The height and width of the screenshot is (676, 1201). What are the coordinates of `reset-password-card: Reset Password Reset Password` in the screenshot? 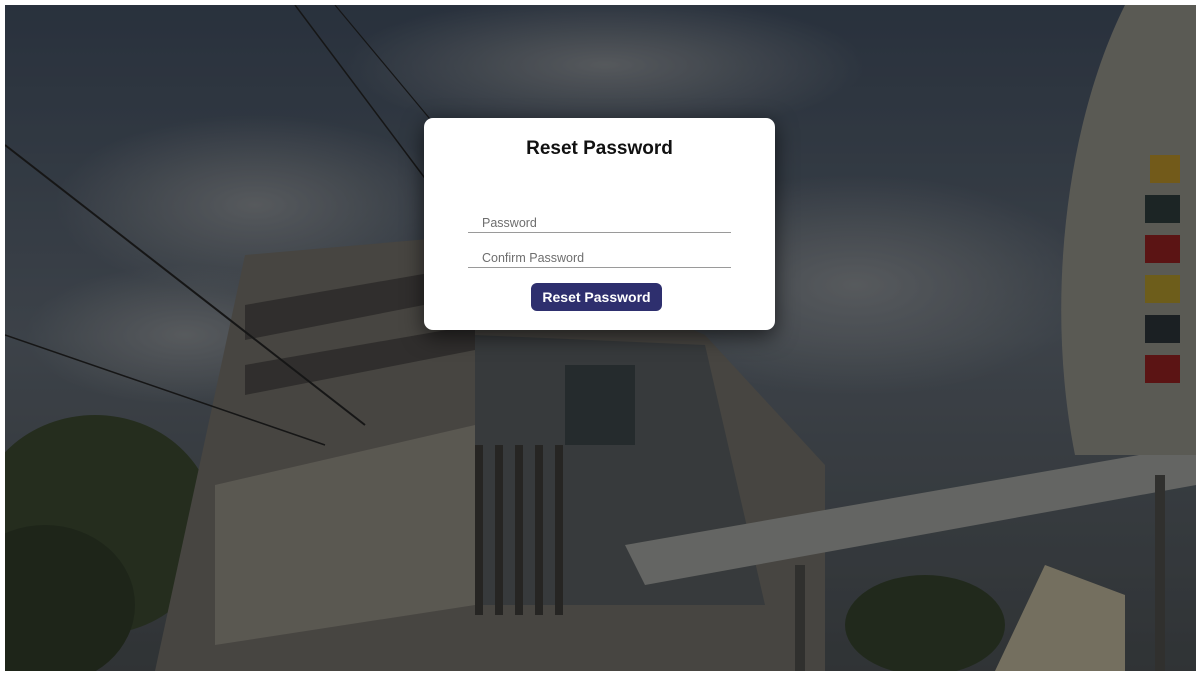 It's located at (599, 224).